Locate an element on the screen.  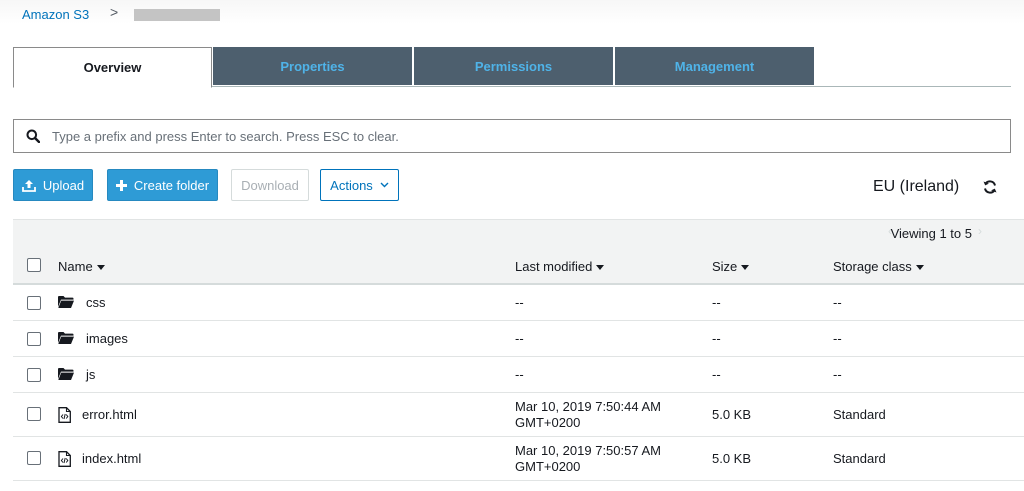
upload-button: Upload is located at coordinates (53, 185).